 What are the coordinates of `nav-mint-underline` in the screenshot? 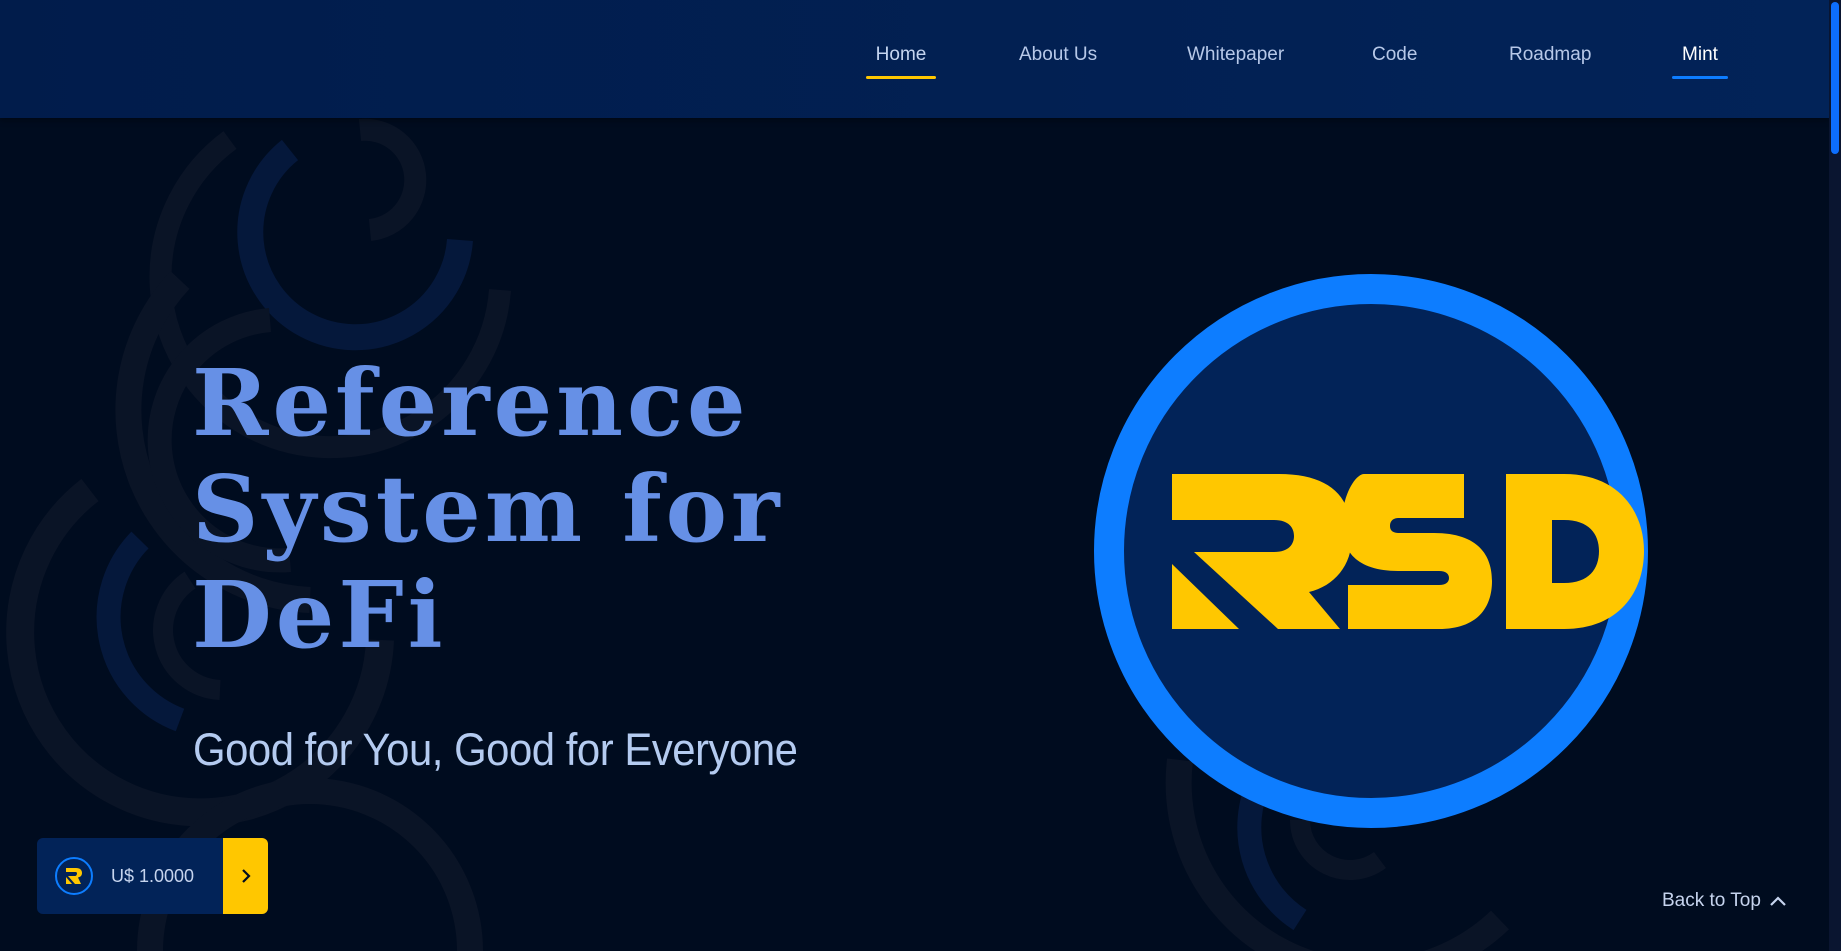 It's located at (1700, 77).